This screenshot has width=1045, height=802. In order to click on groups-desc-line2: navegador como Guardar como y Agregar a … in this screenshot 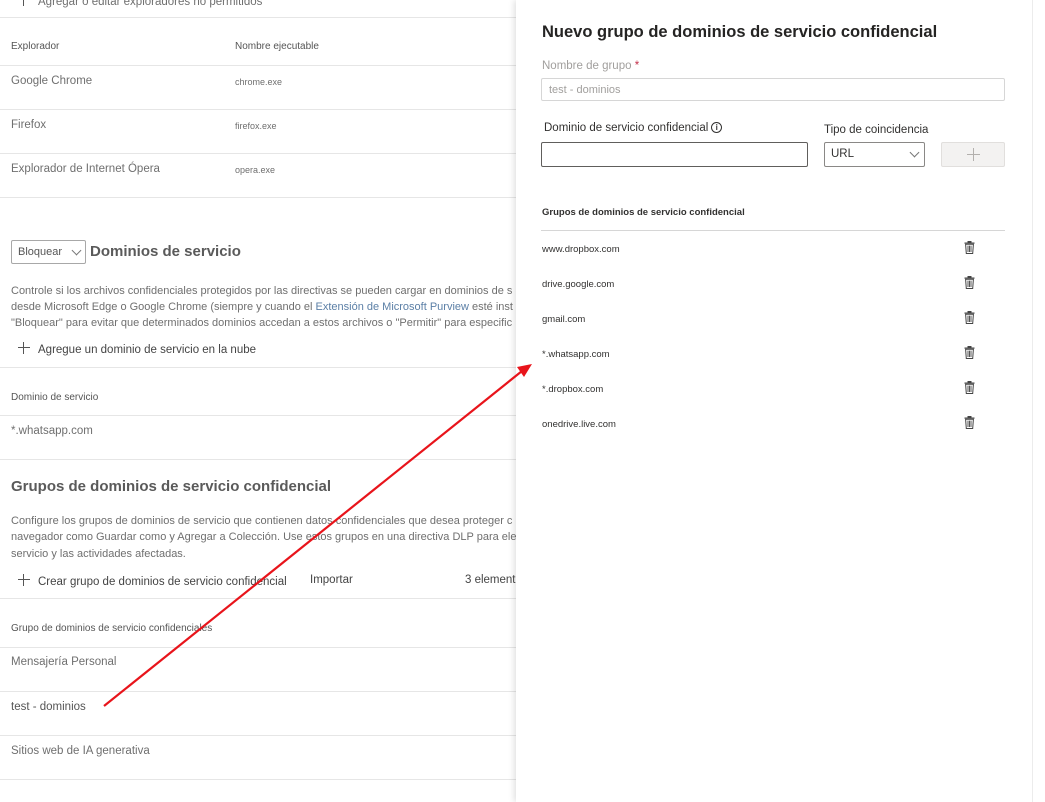, I will do `click(264, 537)`.